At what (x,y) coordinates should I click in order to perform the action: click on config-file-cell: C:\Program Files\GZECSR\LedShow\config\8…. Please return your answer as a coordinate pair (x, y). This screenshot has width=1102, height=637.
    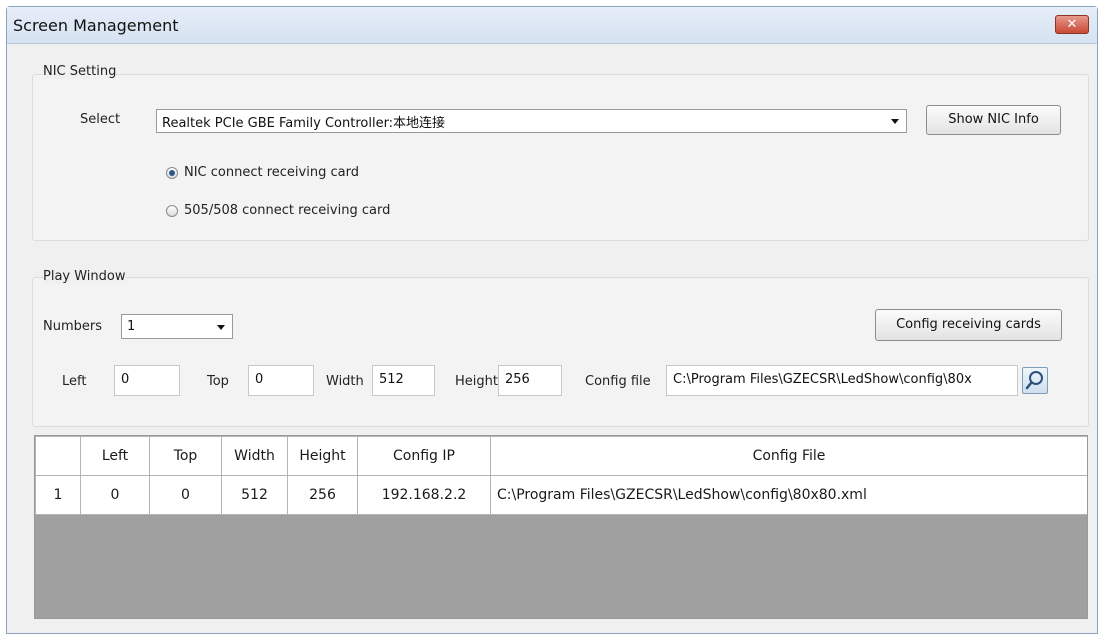
    Looking at the image, I should click on (788, 495).